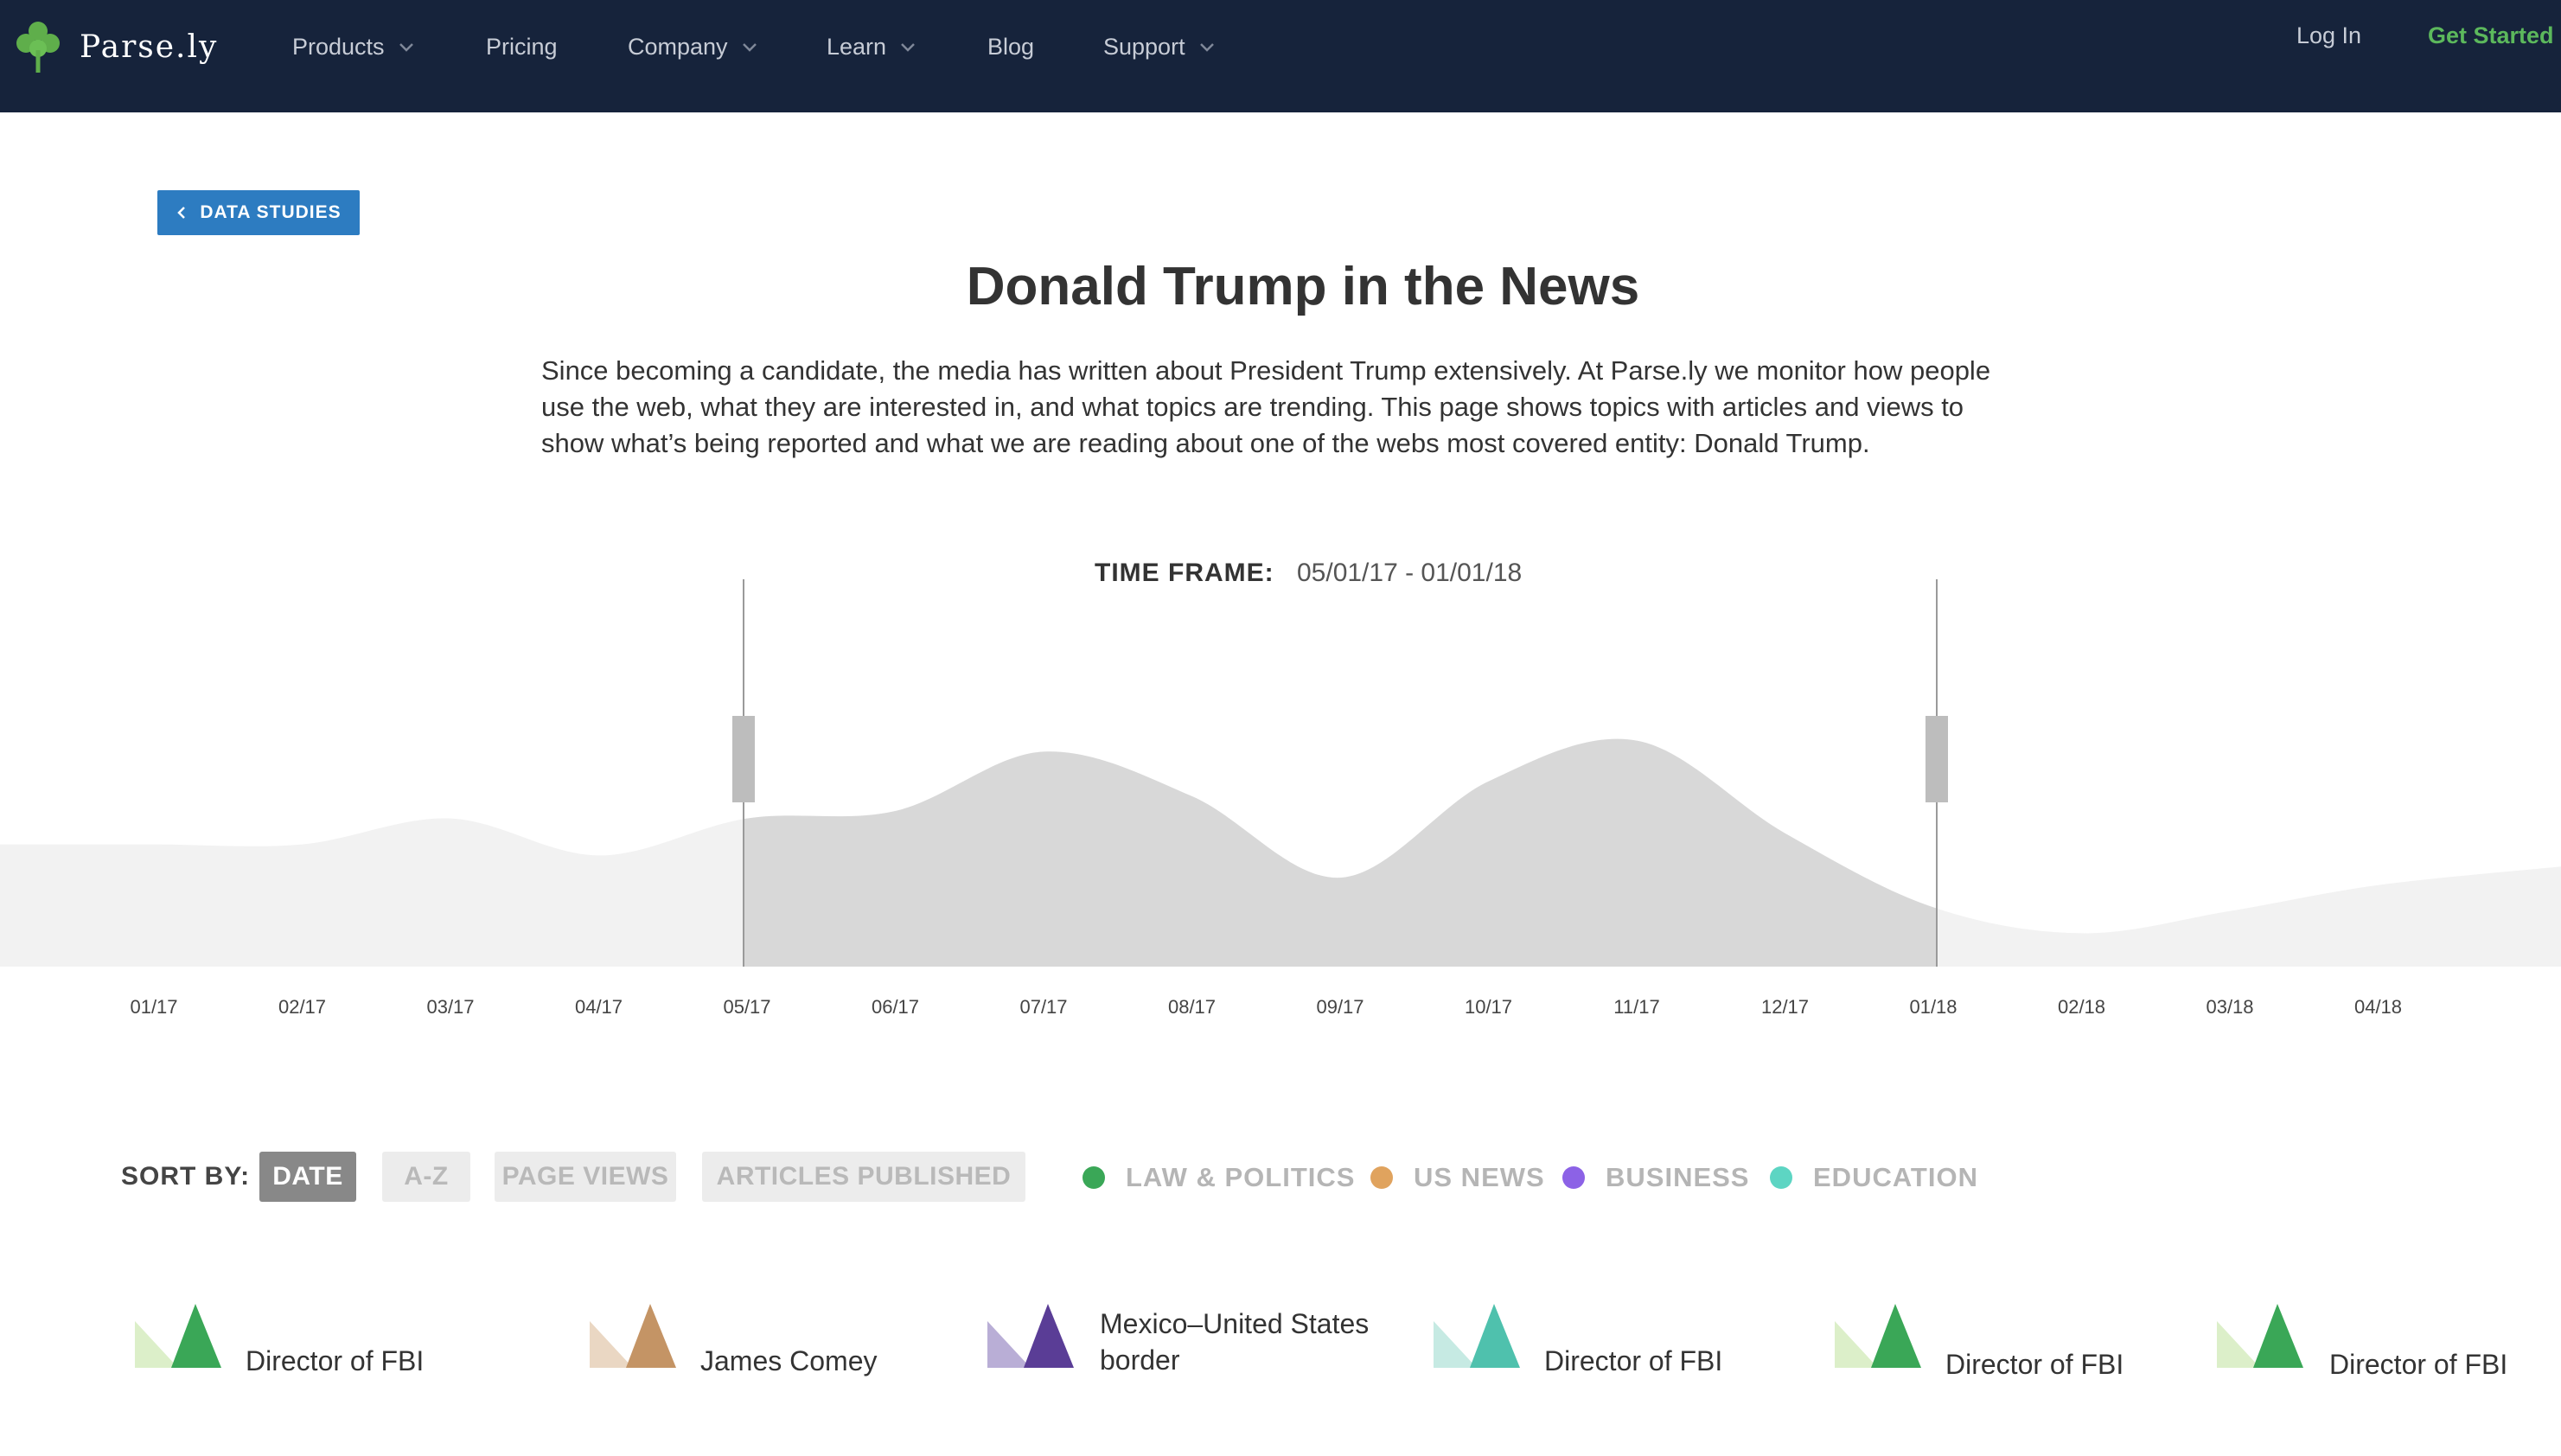 The height and width of the screenshot is (1456, 2561). I want to click on legend-business: BUSINESS, so click(1656, 1177).